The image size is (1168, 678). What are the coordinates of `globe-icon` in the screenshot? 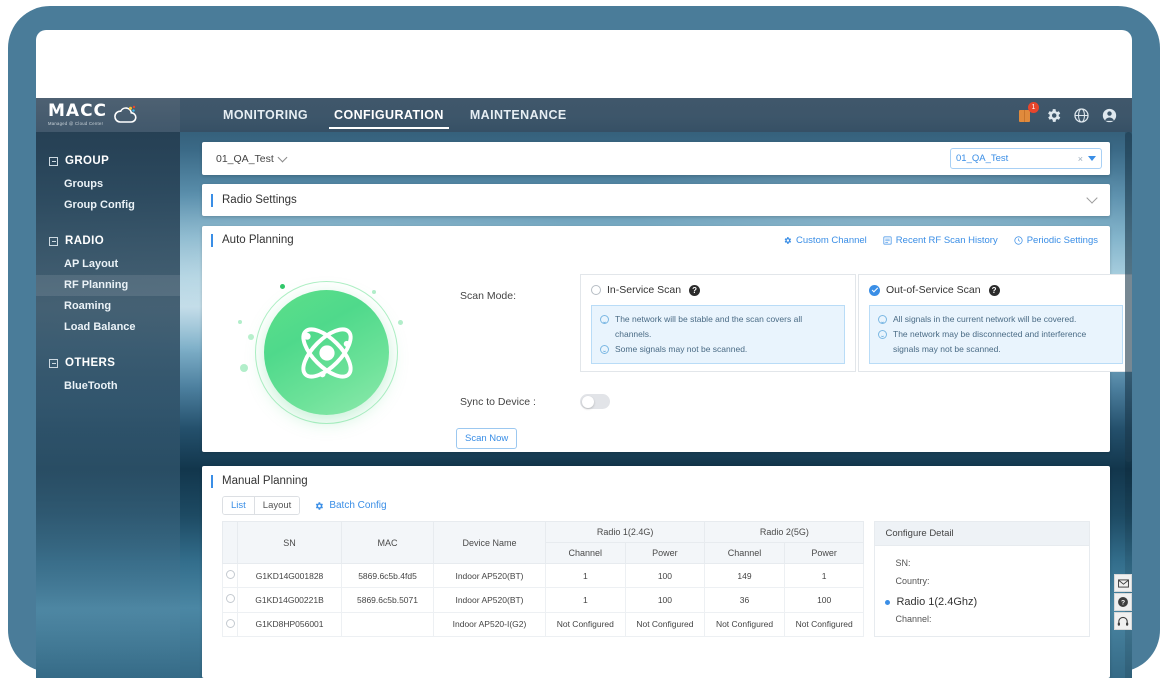 It's located at (1081, 115).